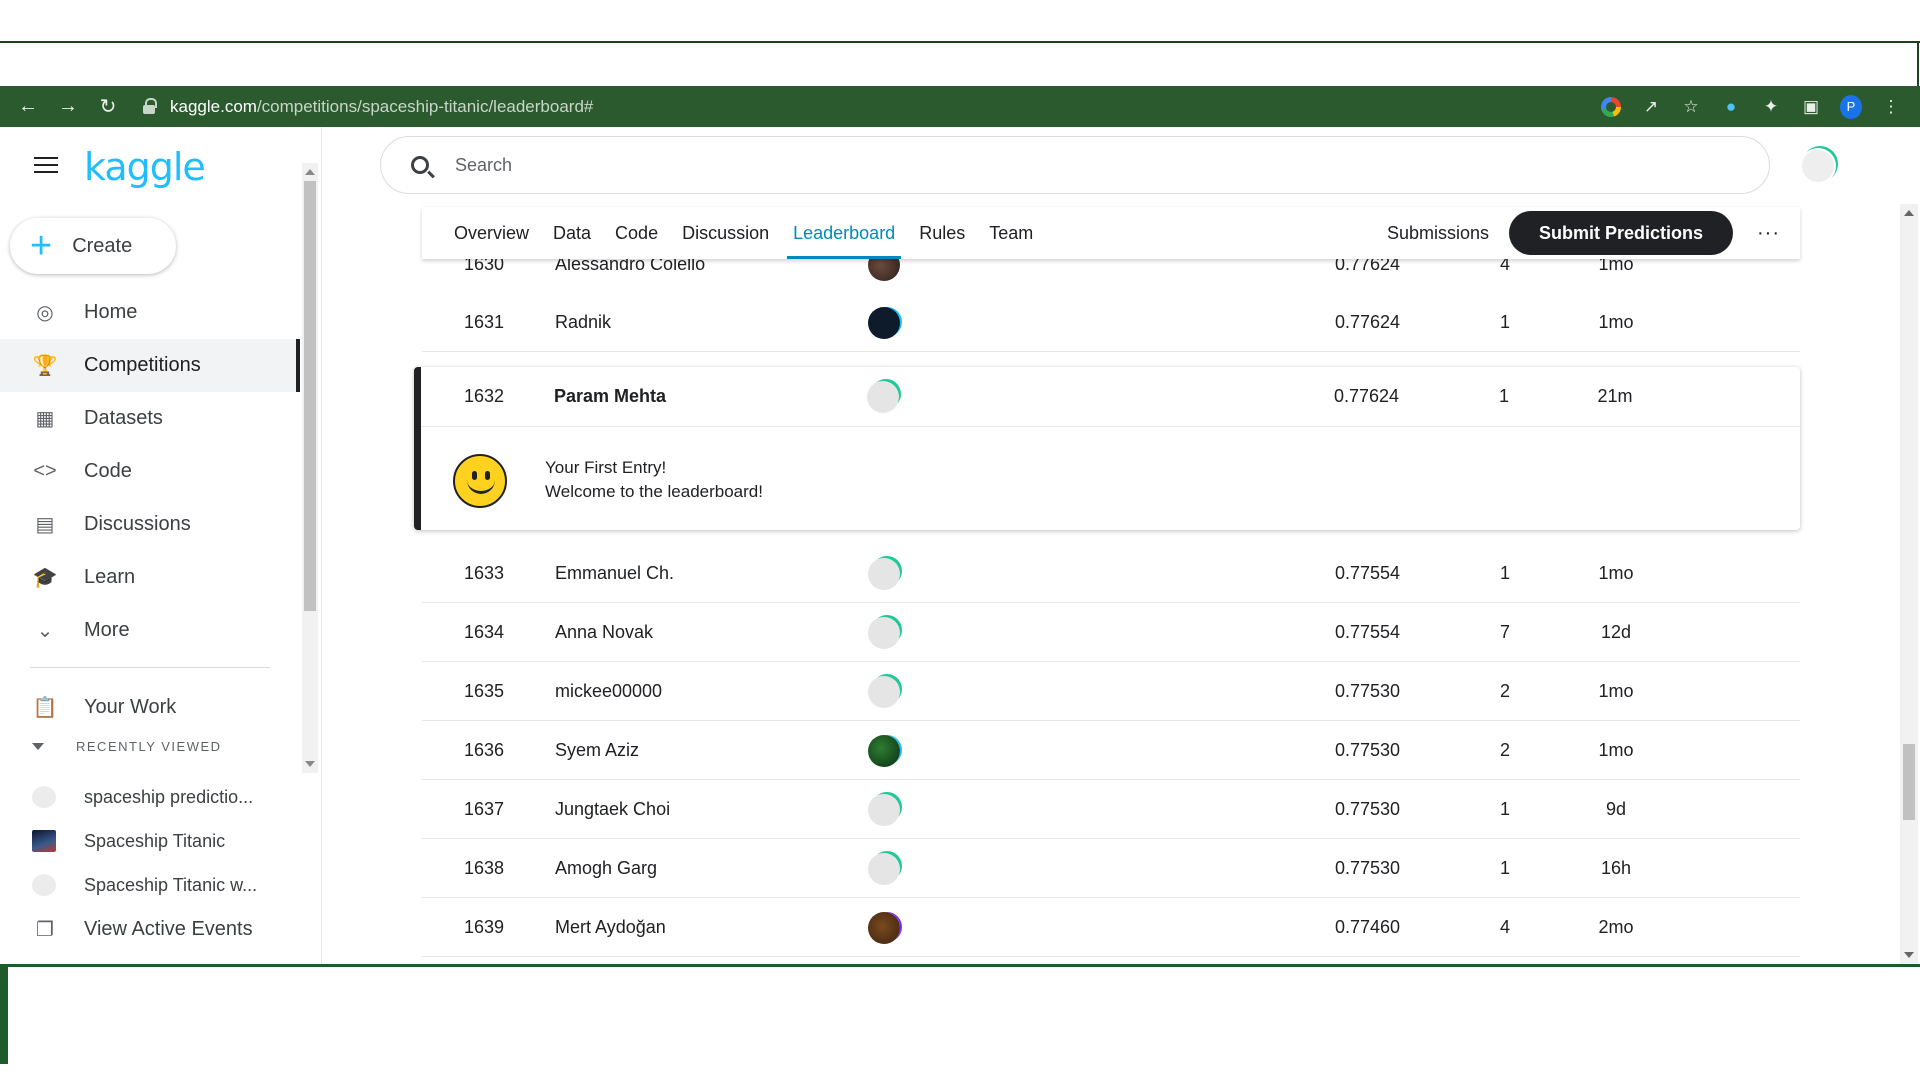  I want to click on first-entry-subtitle: Welcome to the leaderboard!, so click(654, 491).